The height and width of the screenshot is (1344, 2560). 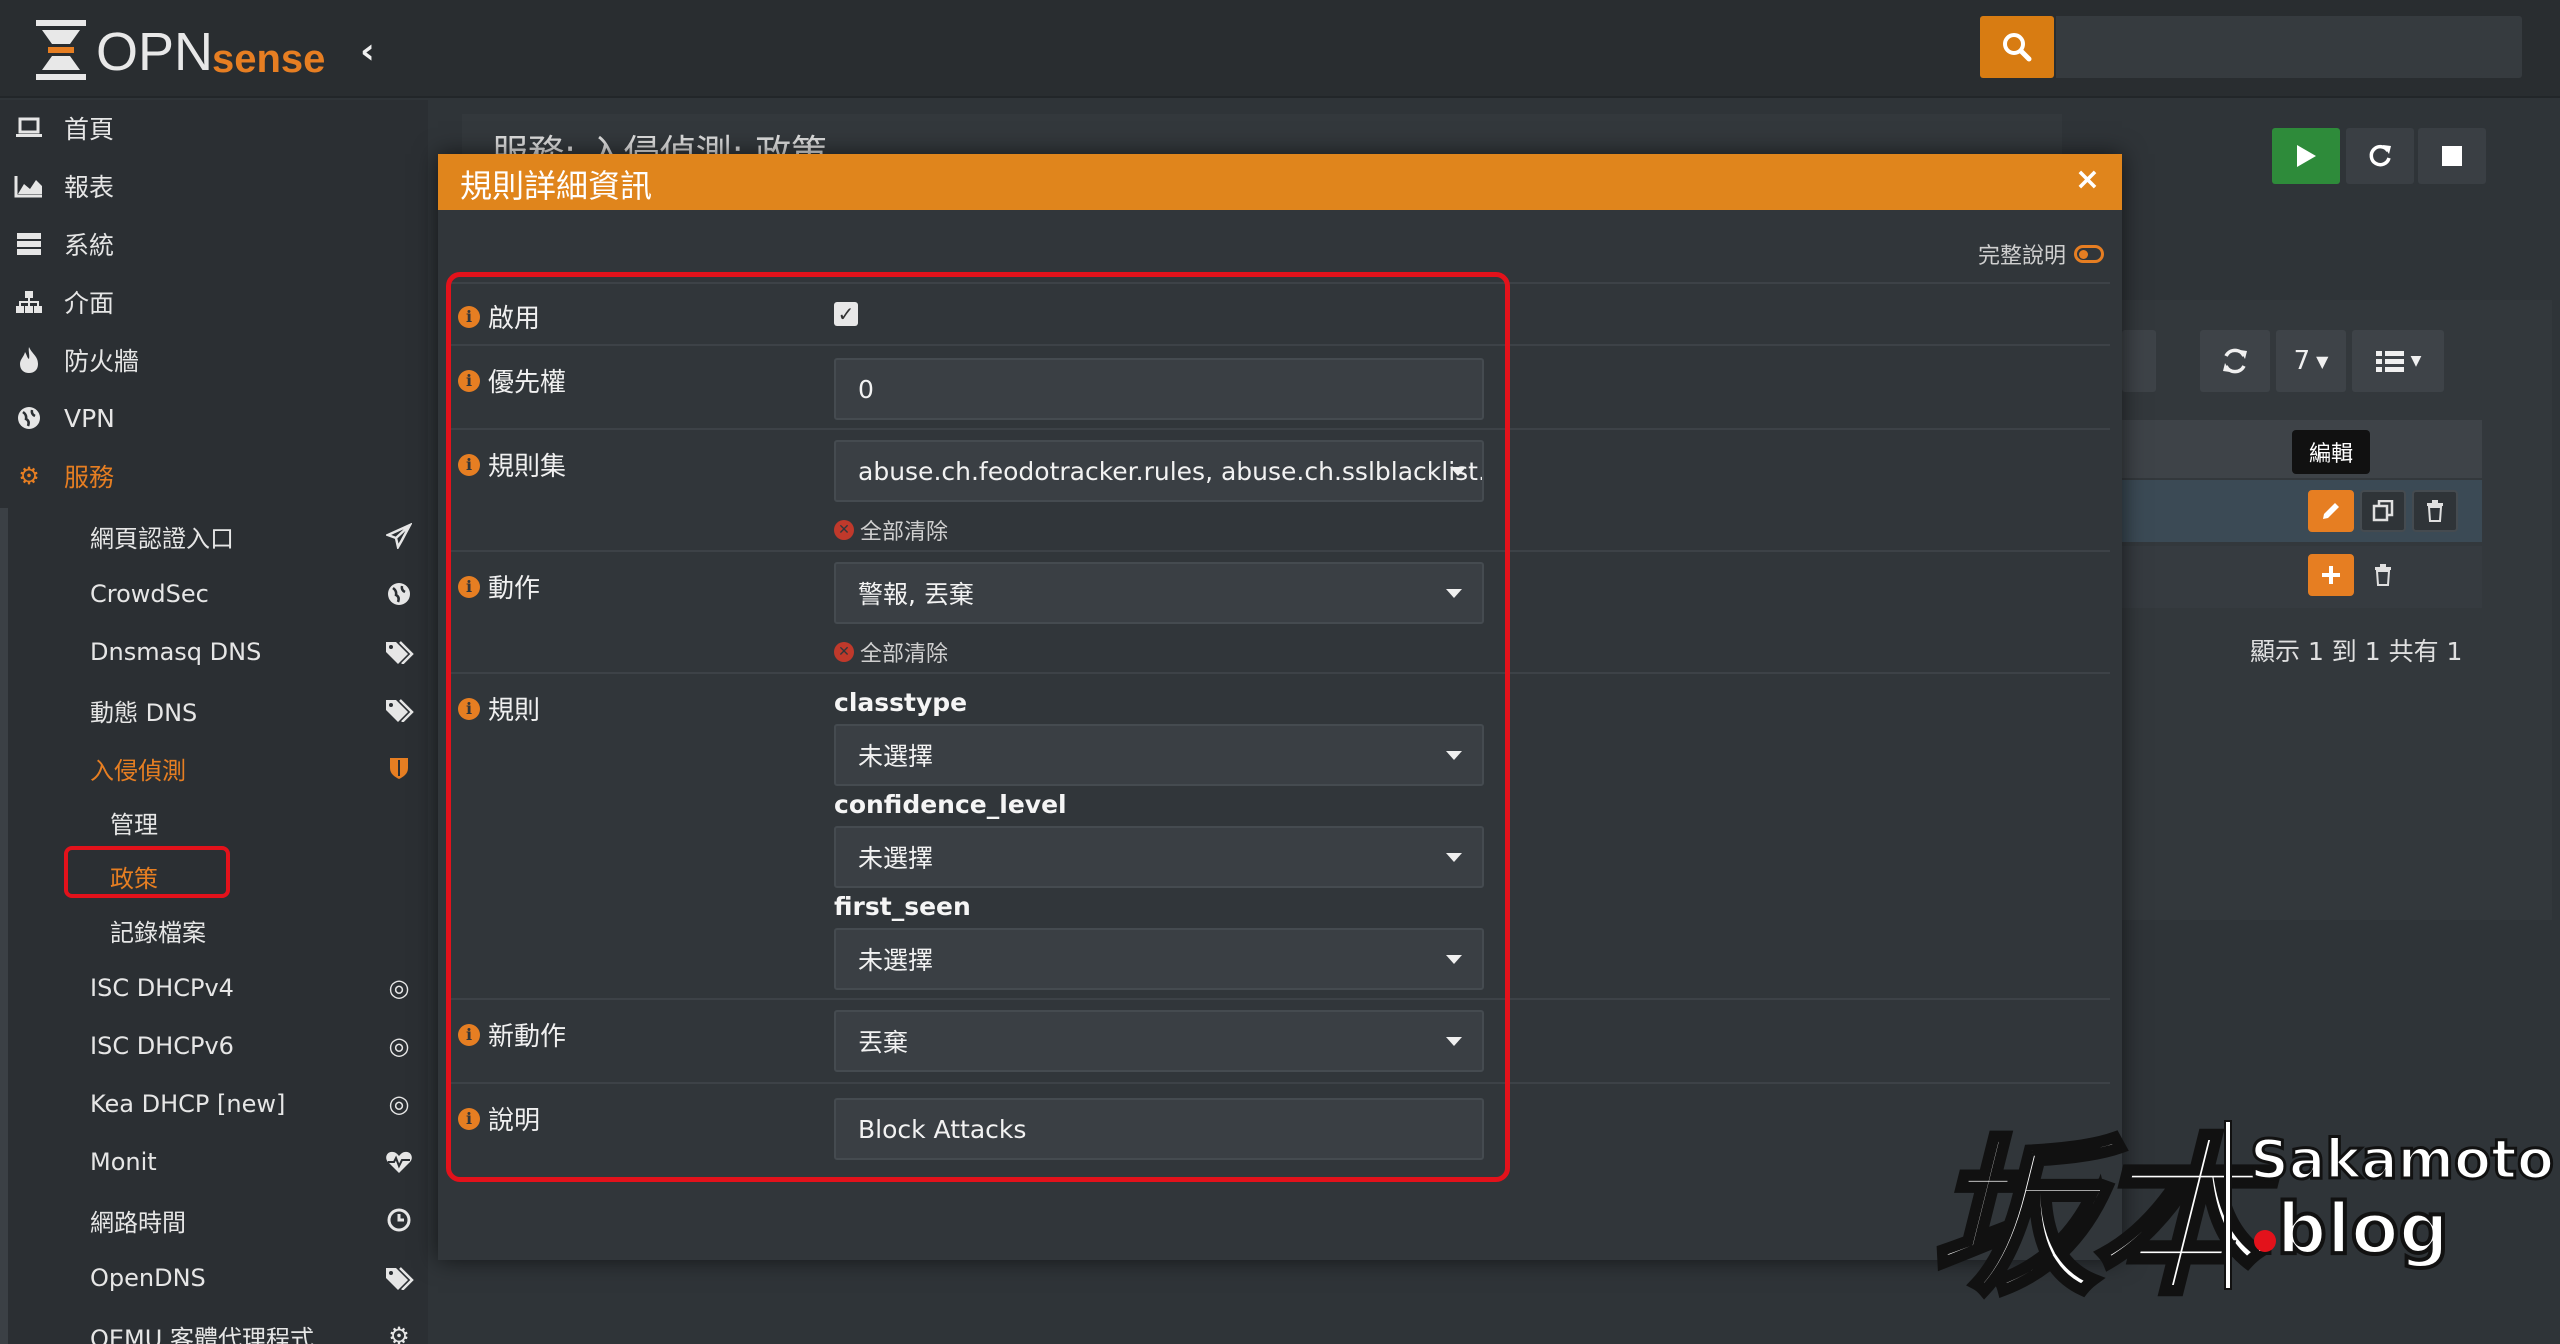 I want to click on close-icon: ×, so click(x=2087, y=179).